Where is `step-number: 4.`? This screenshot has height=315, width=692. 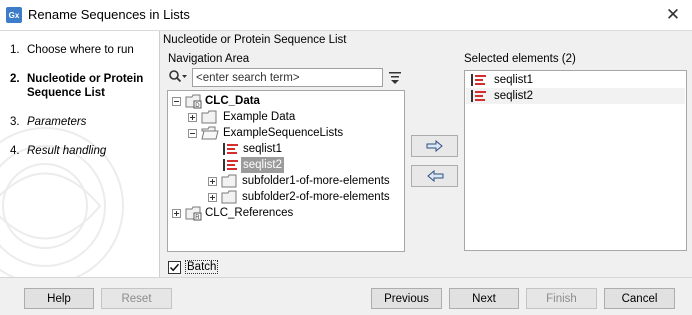 step-number: 4. is located at coordinates (15, 151).